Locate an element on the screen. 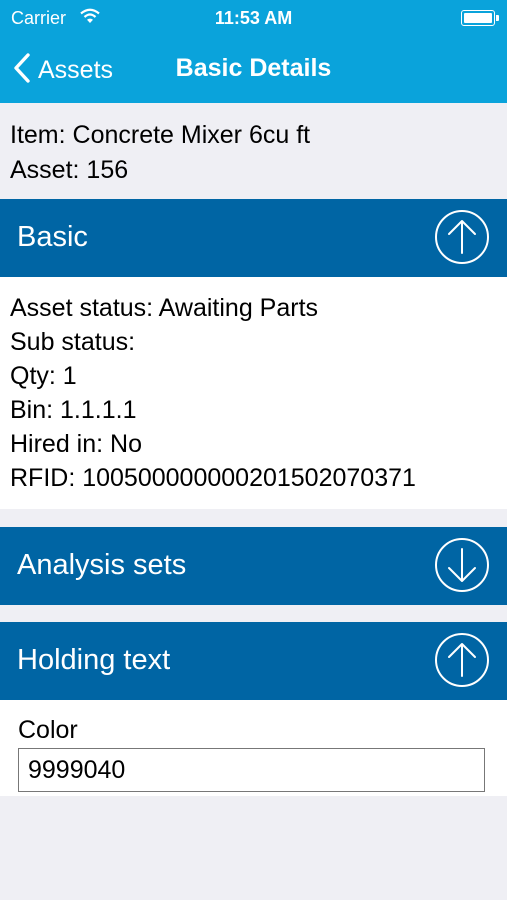 Image resolution: width=507 pixels, height=900 pixels. item-info: Item: Concrete Mixer 6cu ft Asset: 156 is located at coordinates (253, 151).